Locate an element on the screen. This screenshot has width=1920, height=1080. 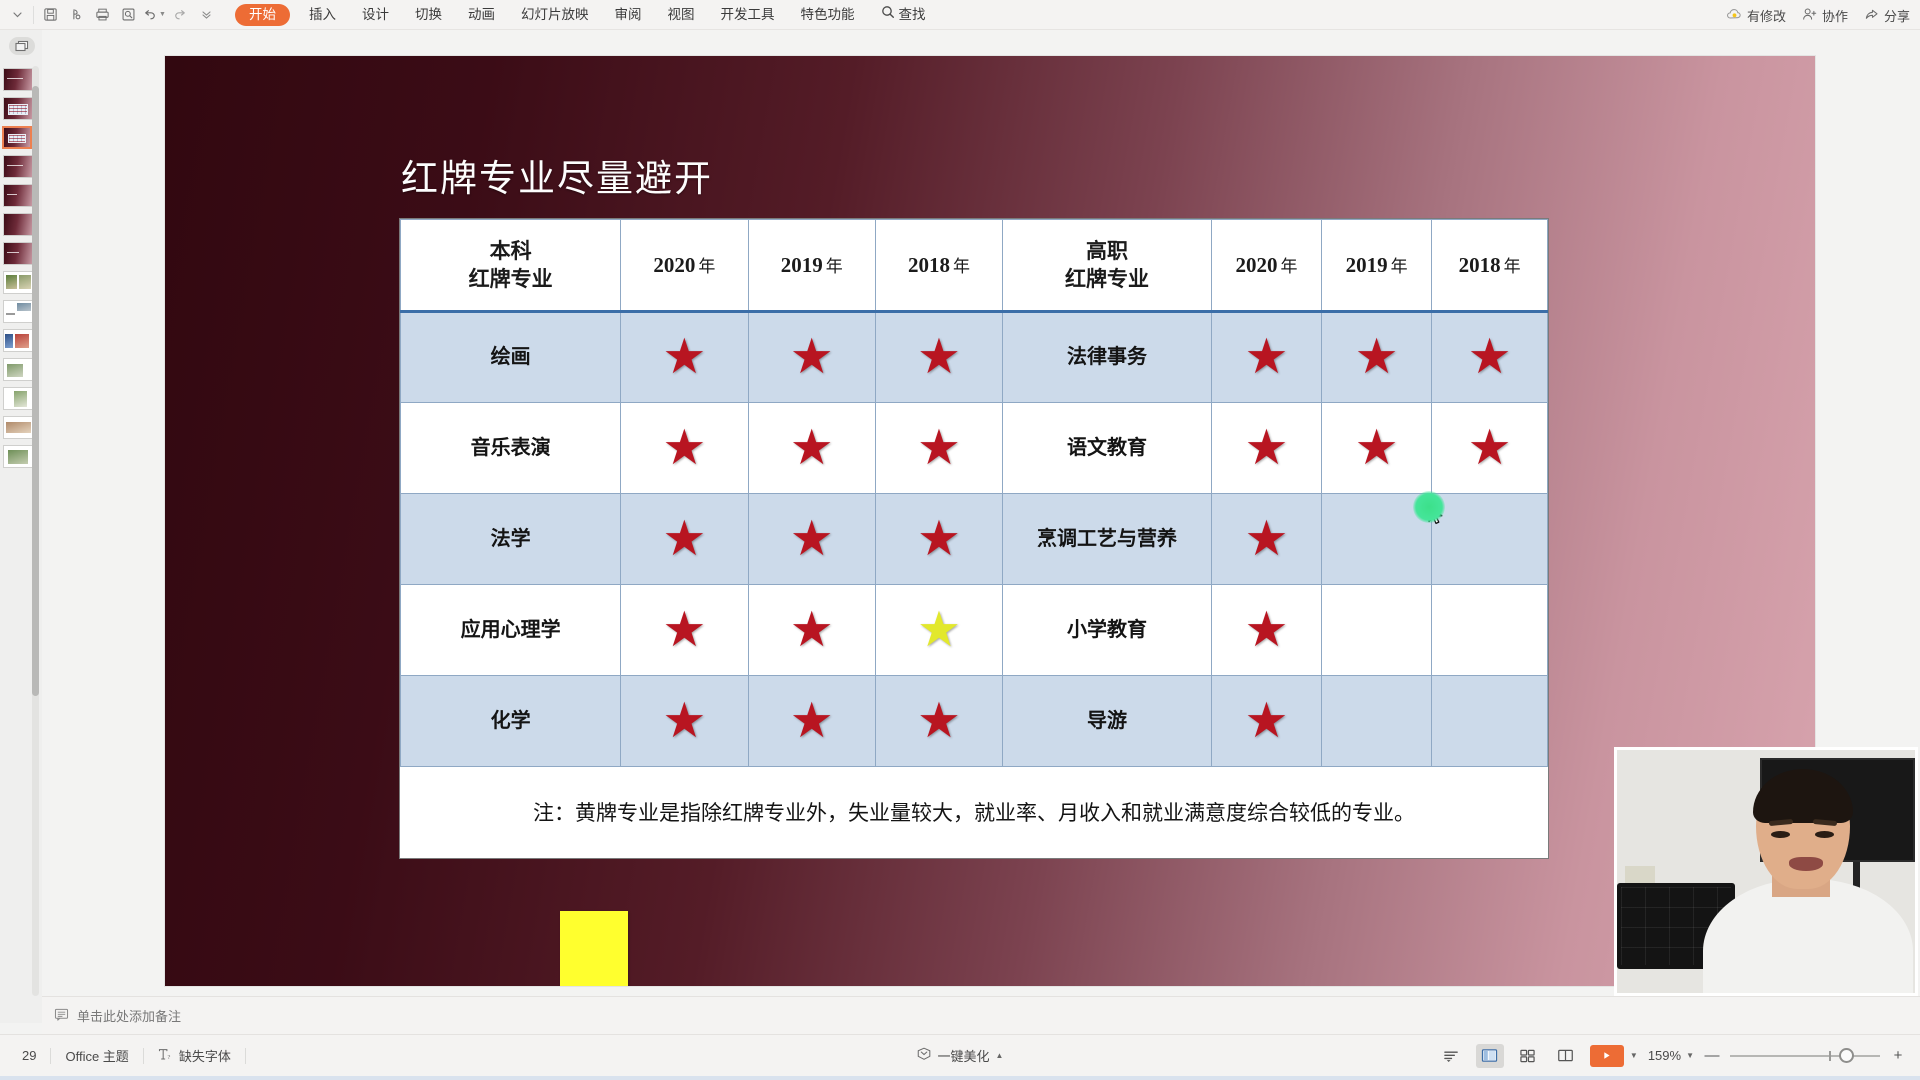
table-row: 法学 ★ ★ ★ 烹调工艺与营养 ★ is located at coordinates (973, 539).